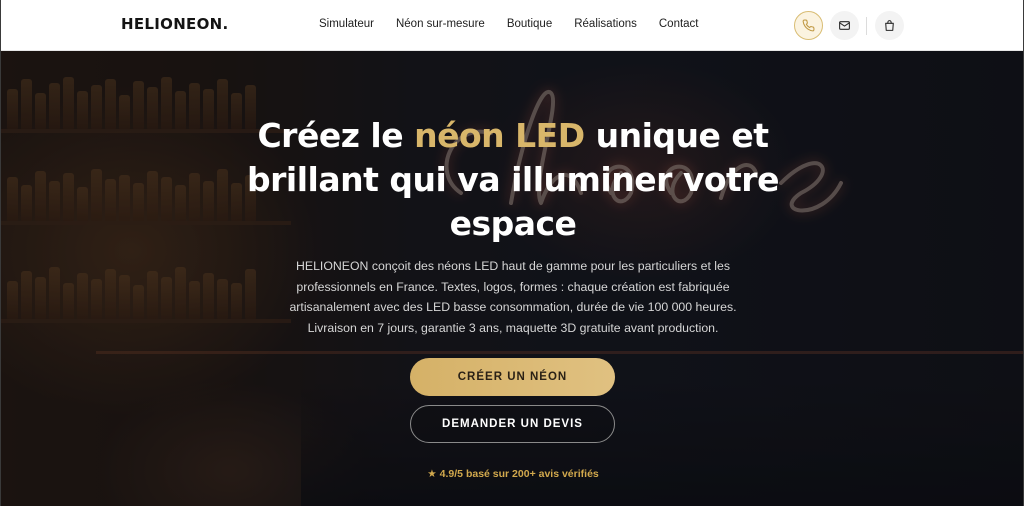  I want to click on nav-item-simulateur: Simulateur, so click(346, 24).